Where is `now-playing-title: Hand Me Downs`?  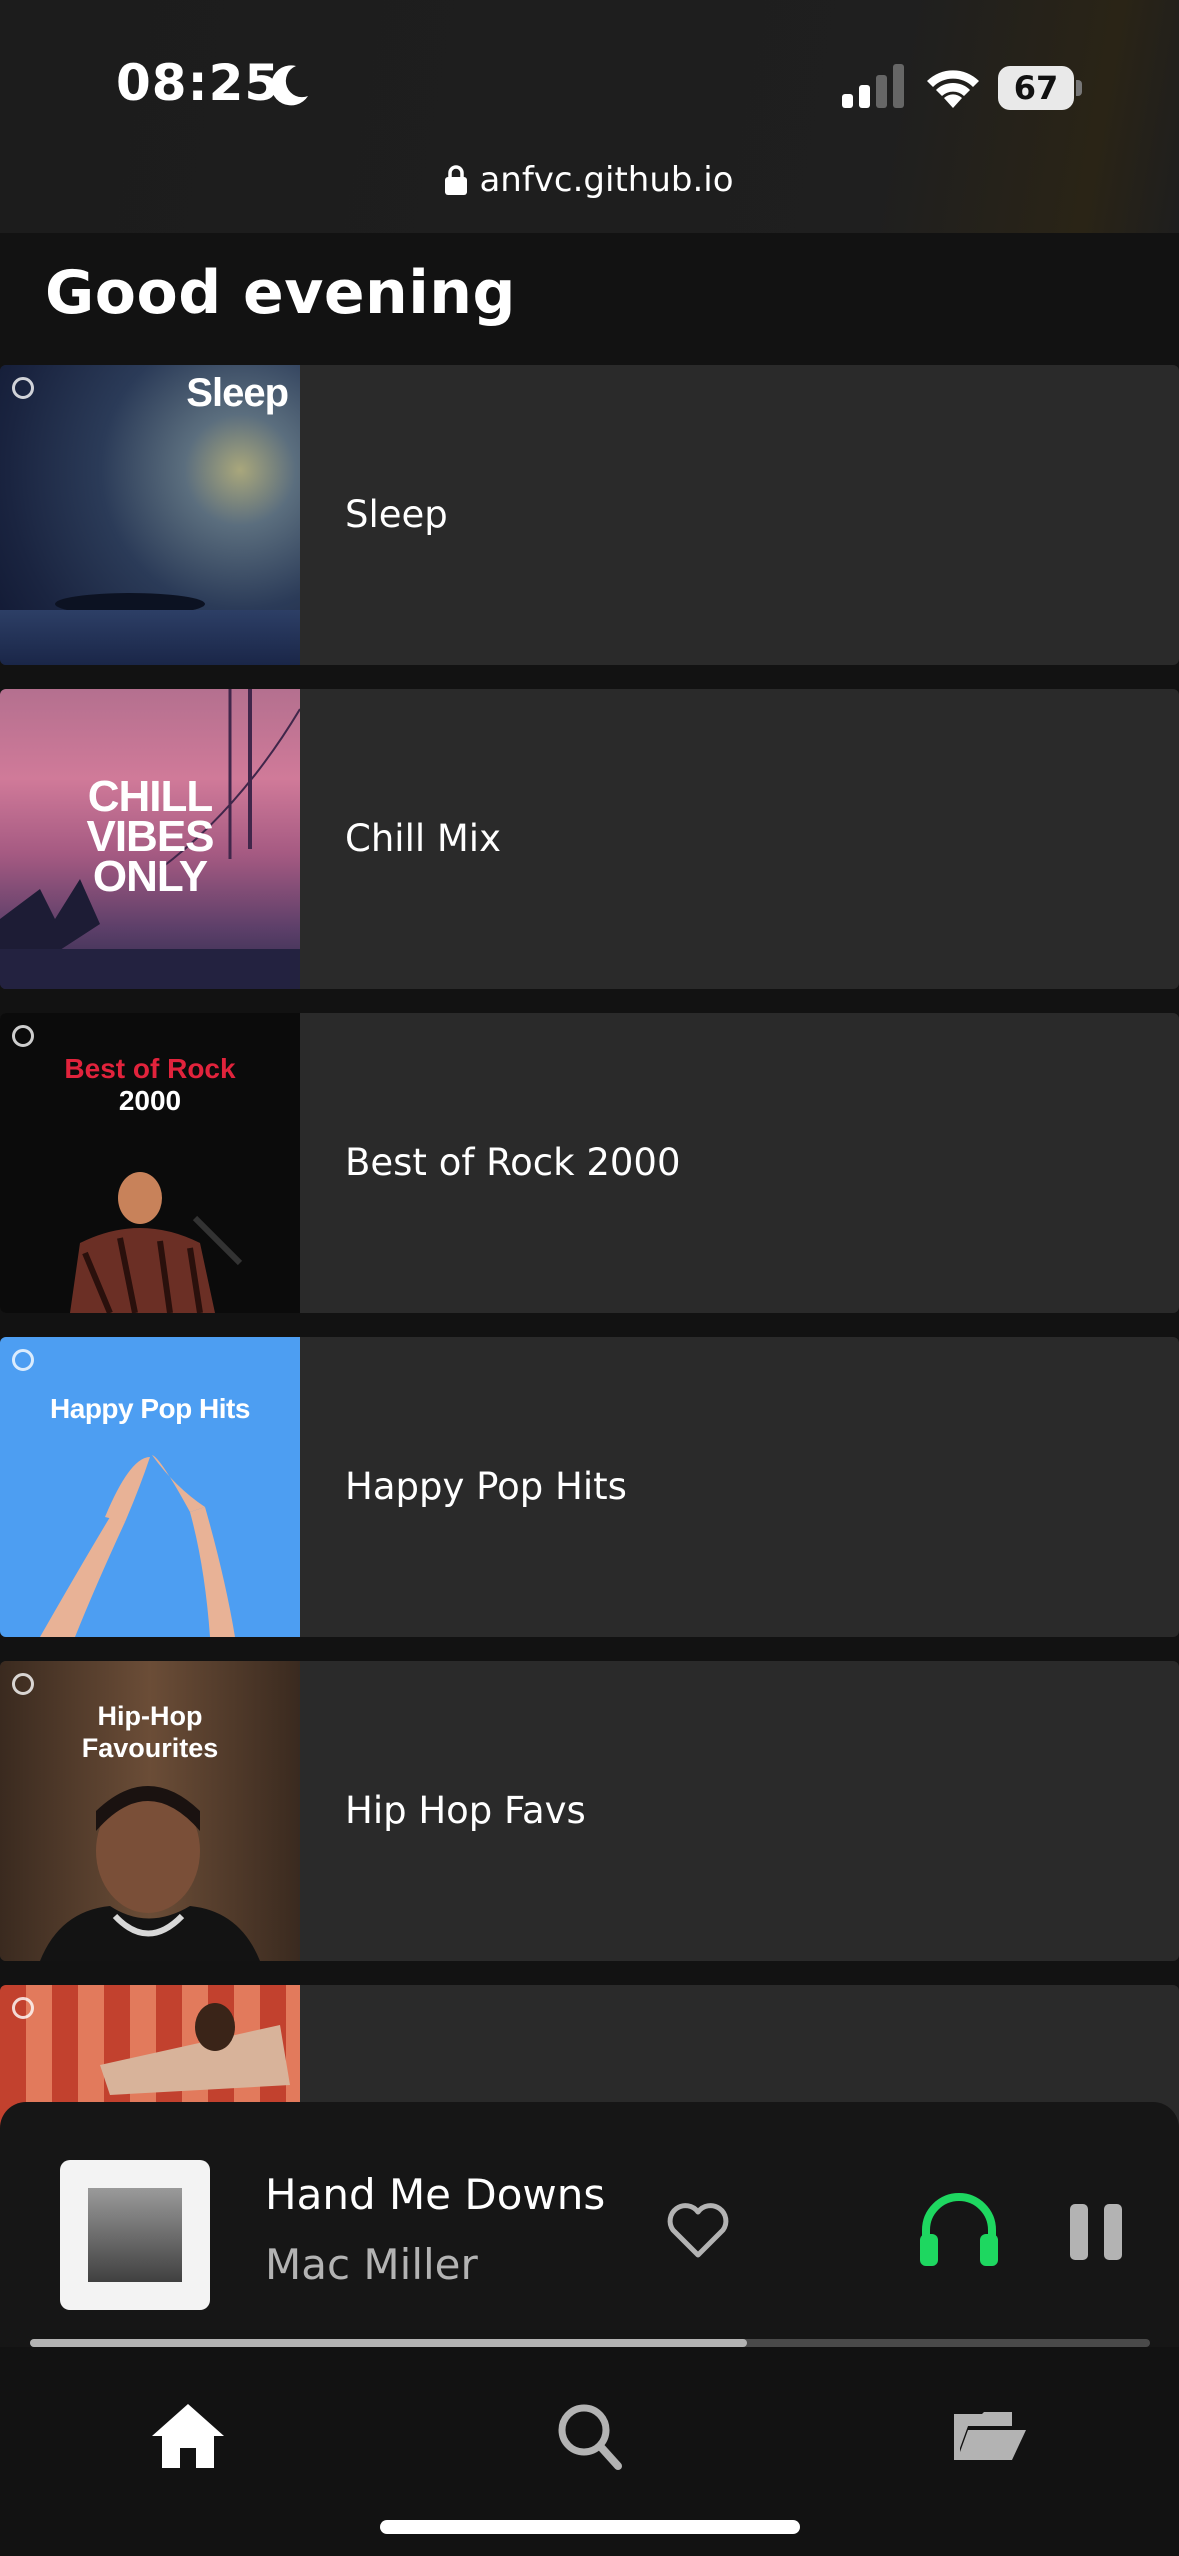 now-playing-title: Hand Me Downs is located at coordinates (435, 2194).